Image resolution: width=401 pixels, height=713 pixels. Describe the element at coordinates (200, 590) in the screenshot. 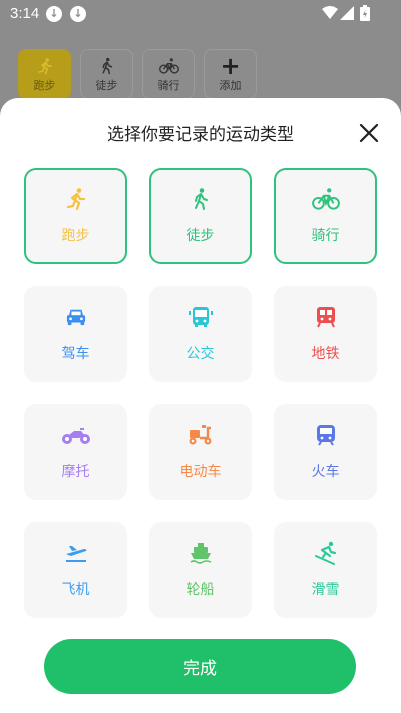

I see `activity-label: 轮船` at that location.